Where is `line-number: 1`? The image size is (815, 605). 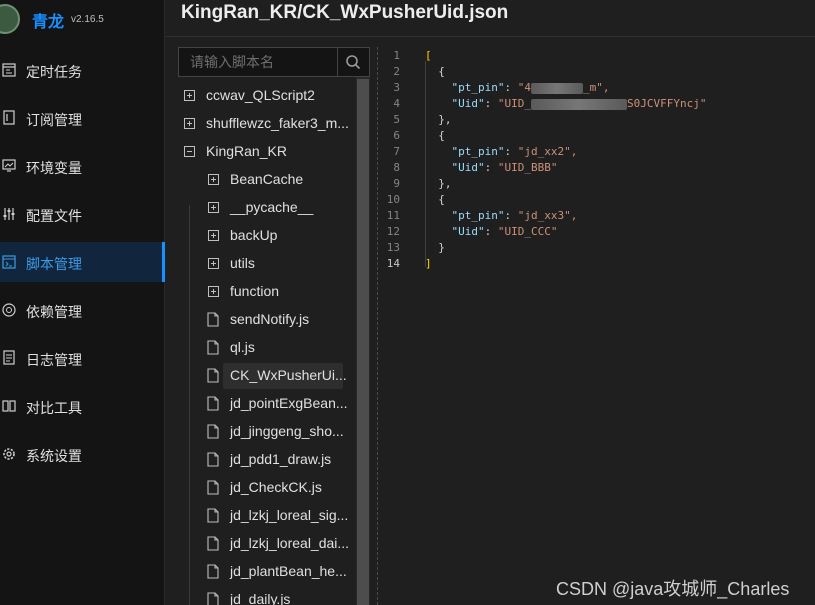 line-number: 1 is located at coordinates (396, 55).